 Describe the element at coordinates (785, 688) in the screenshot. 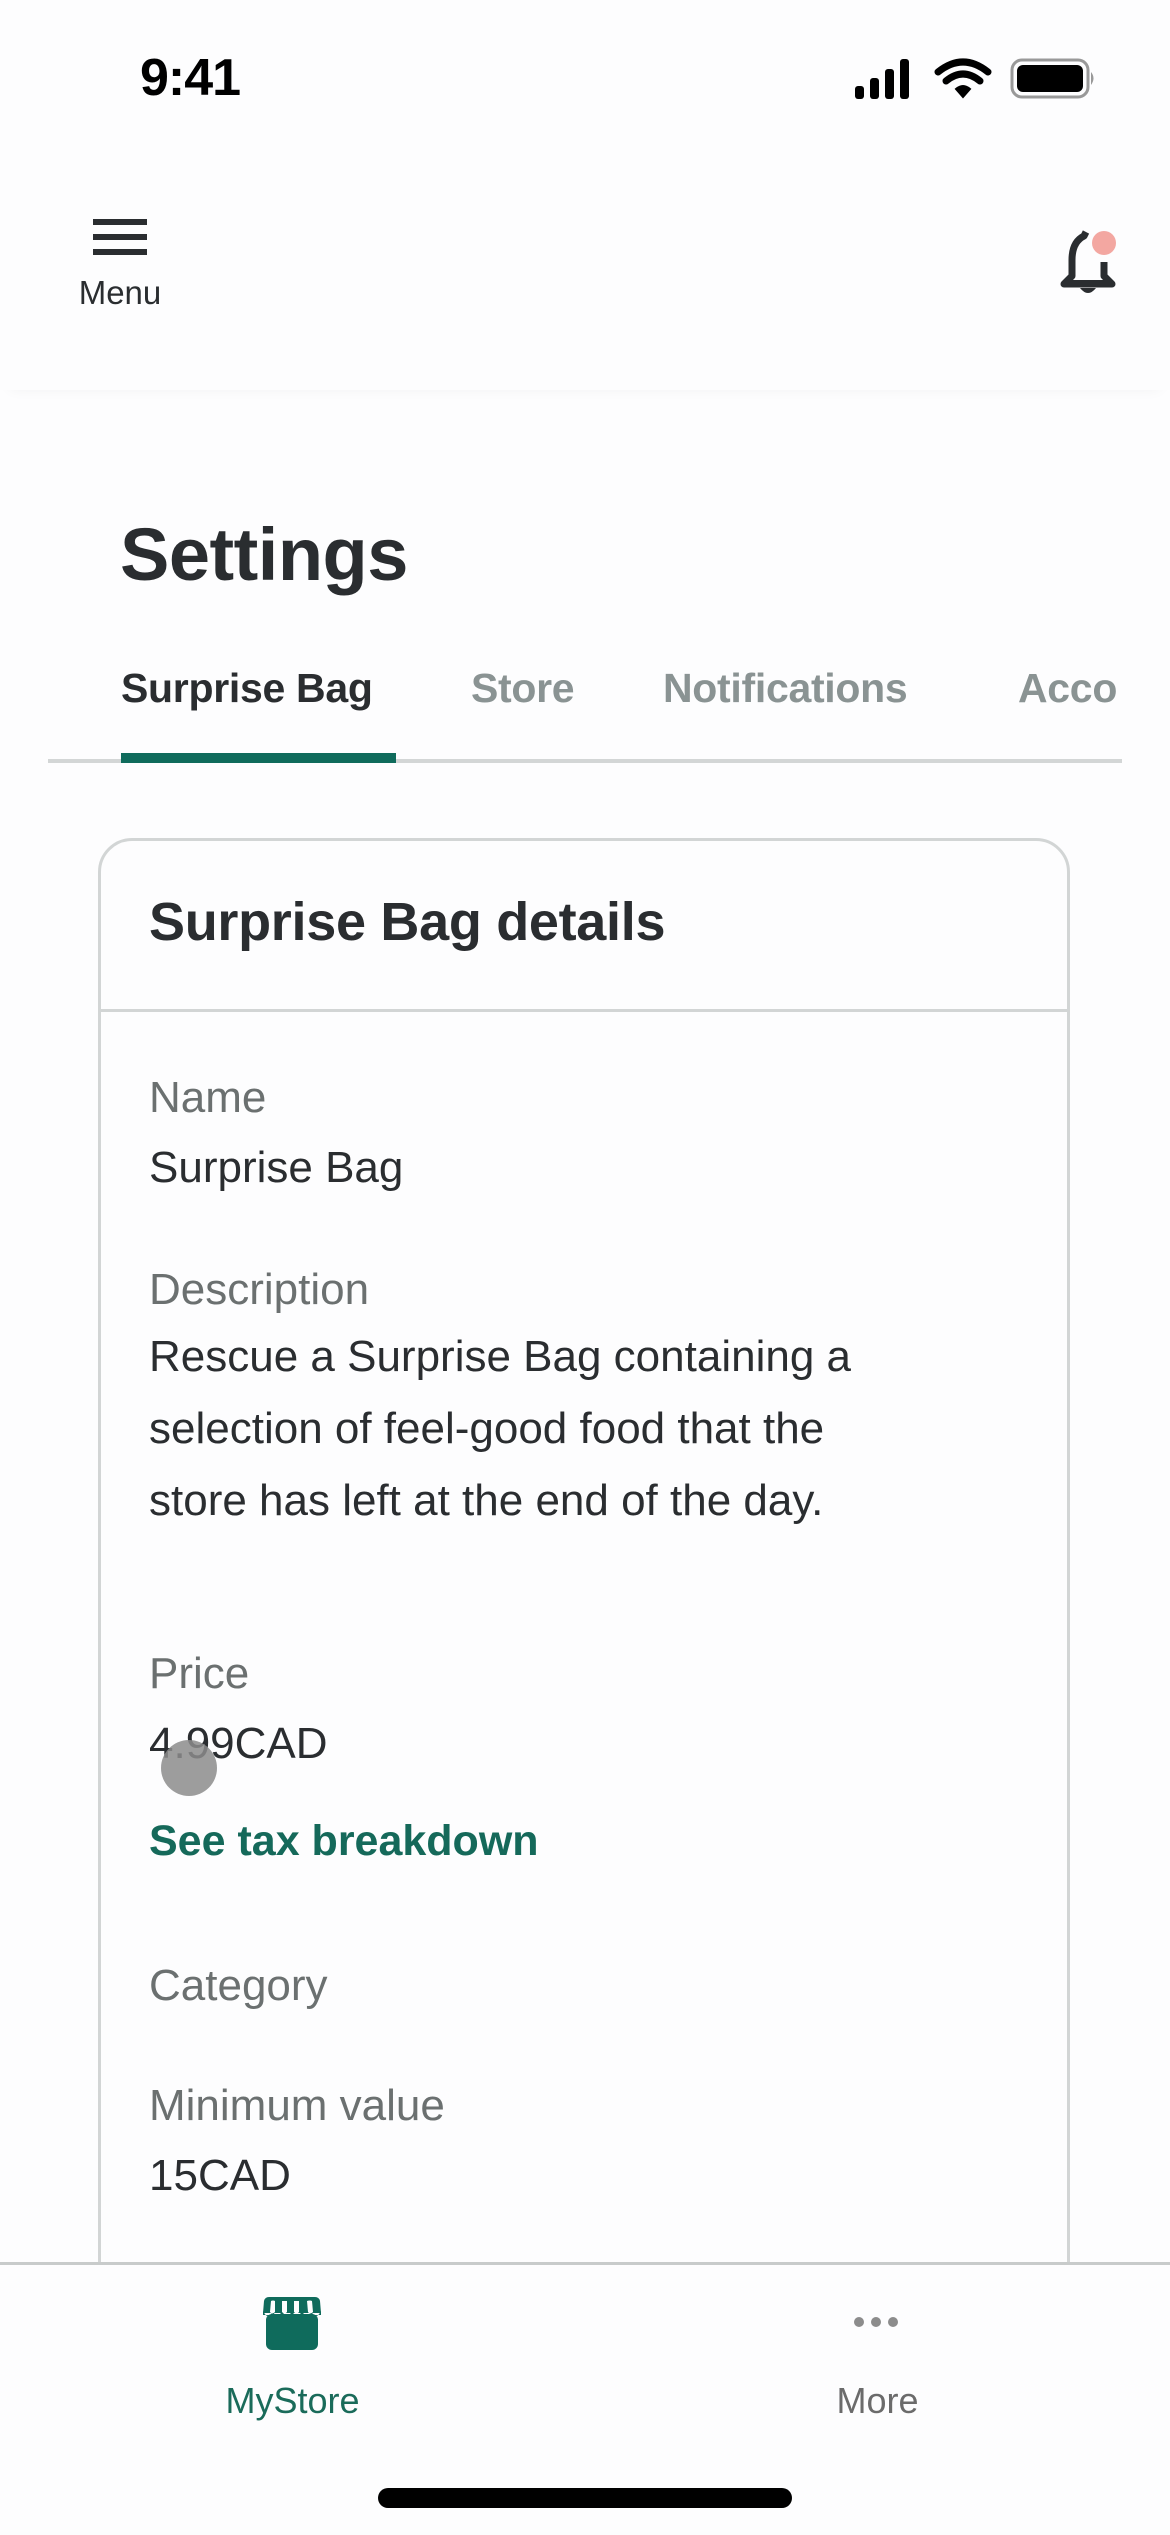

I see `tab-notifications: Notifications` at that location.